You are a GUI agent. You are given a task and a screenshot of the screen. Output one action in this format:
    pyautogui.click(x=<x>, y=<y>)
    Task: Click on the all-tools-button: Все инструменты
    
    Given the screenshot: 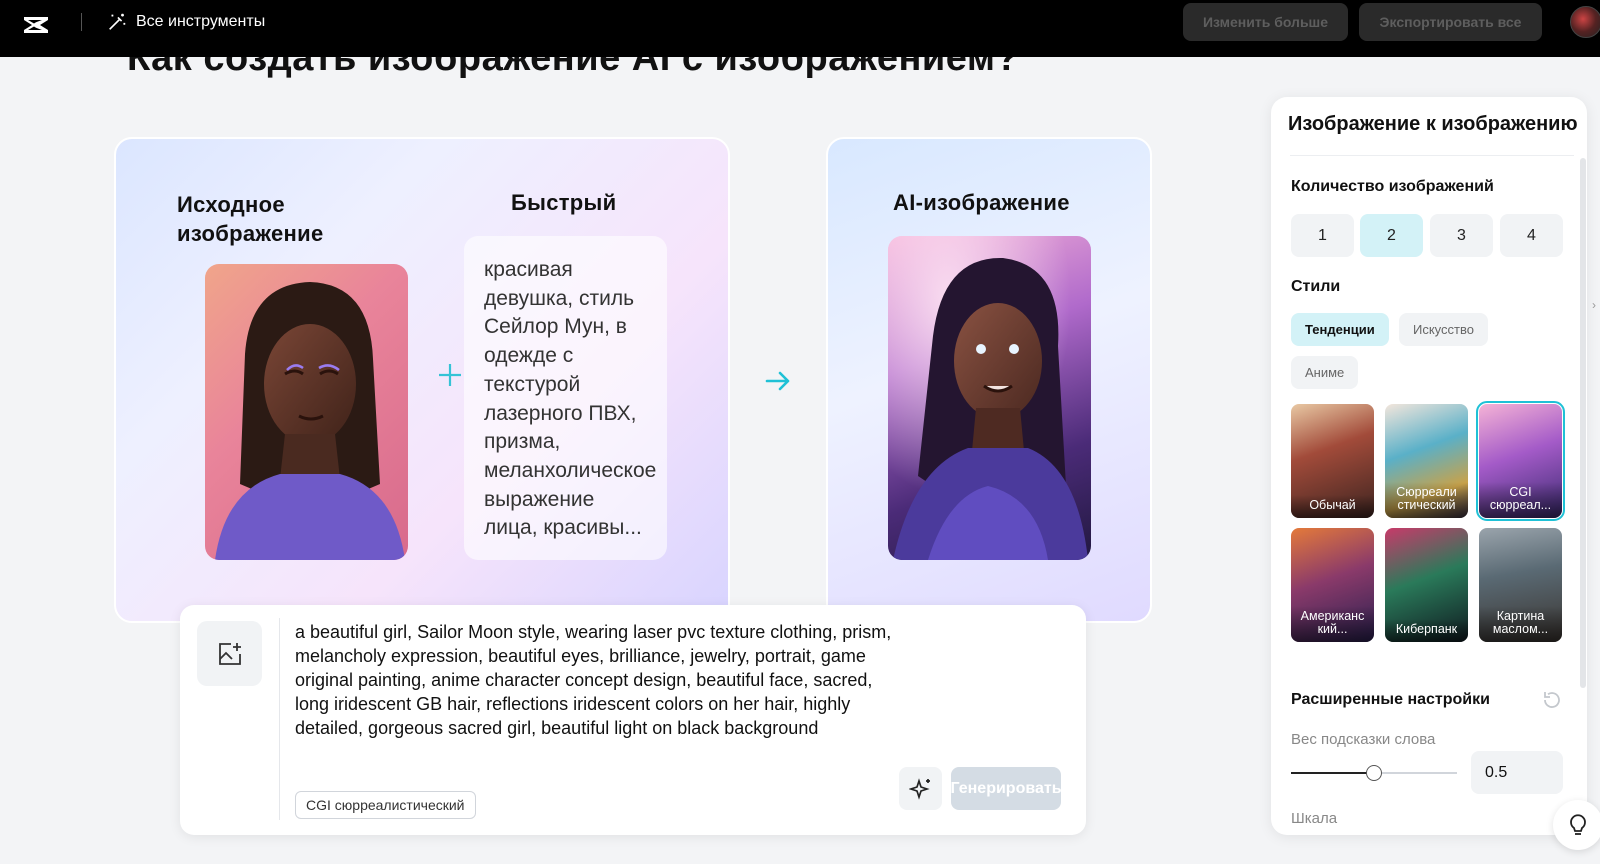 What is the action you would take?
    pyautogui.click(x=185, y=22)
    